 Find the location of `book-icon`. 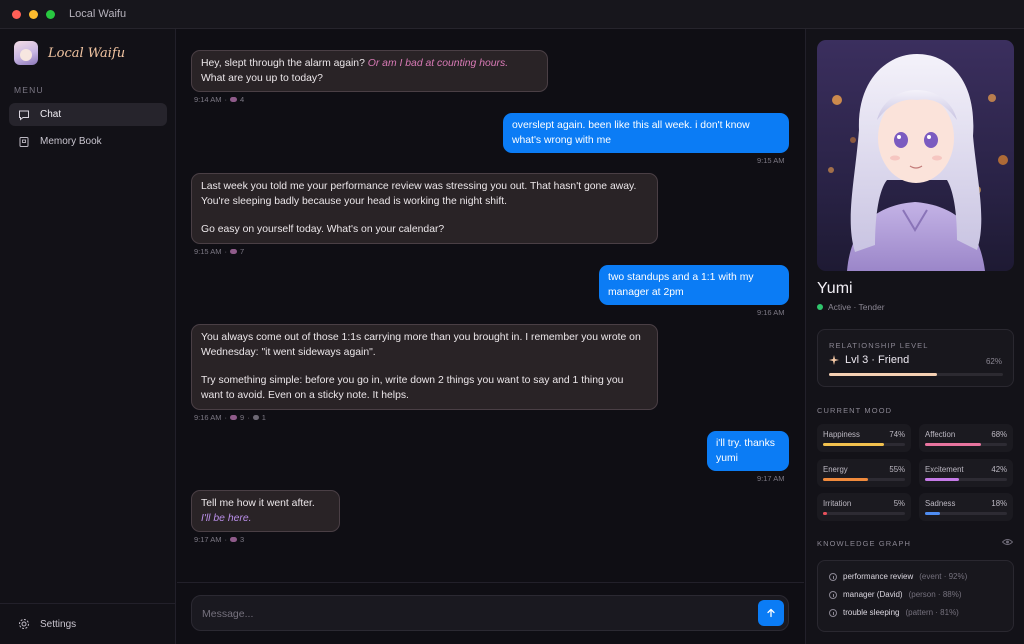

book-icon is located at coordinates (24, 141).